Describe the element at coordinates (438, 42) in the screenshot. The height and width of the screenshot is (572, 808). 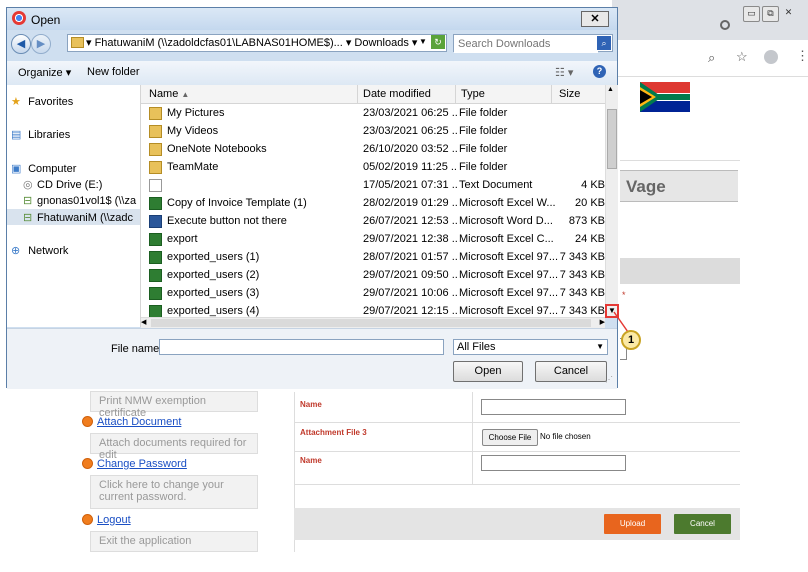
I see `refresh-icon: ↻` at that location.